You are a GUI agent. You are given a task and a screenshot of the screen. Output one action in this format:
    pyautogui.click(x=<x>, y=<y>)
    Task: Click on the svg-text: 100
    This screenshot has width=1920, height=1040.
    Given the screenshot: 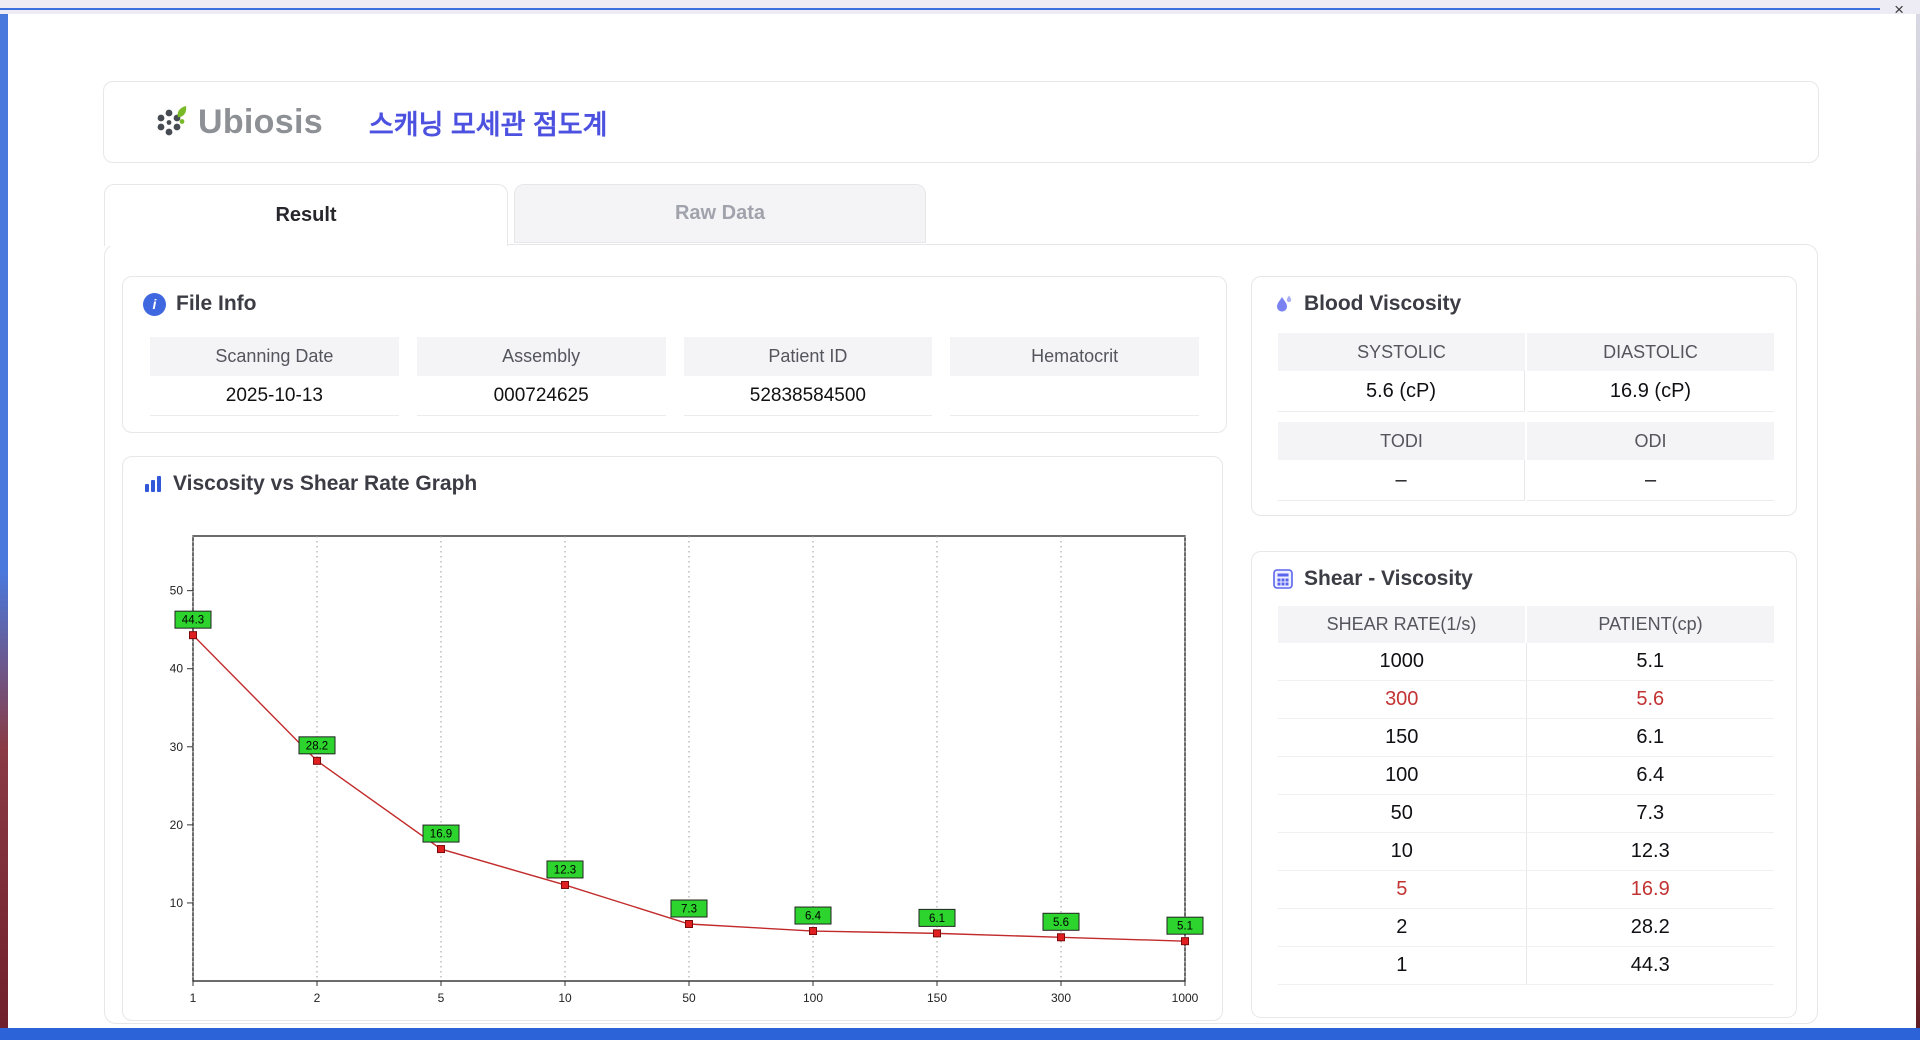 What is the action you would take?
    pyautogui.click(x=813, y=998)
    